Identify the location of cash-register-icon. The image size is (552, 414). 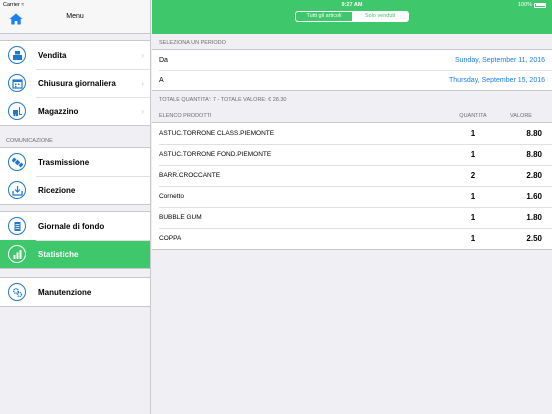
(17, 55).